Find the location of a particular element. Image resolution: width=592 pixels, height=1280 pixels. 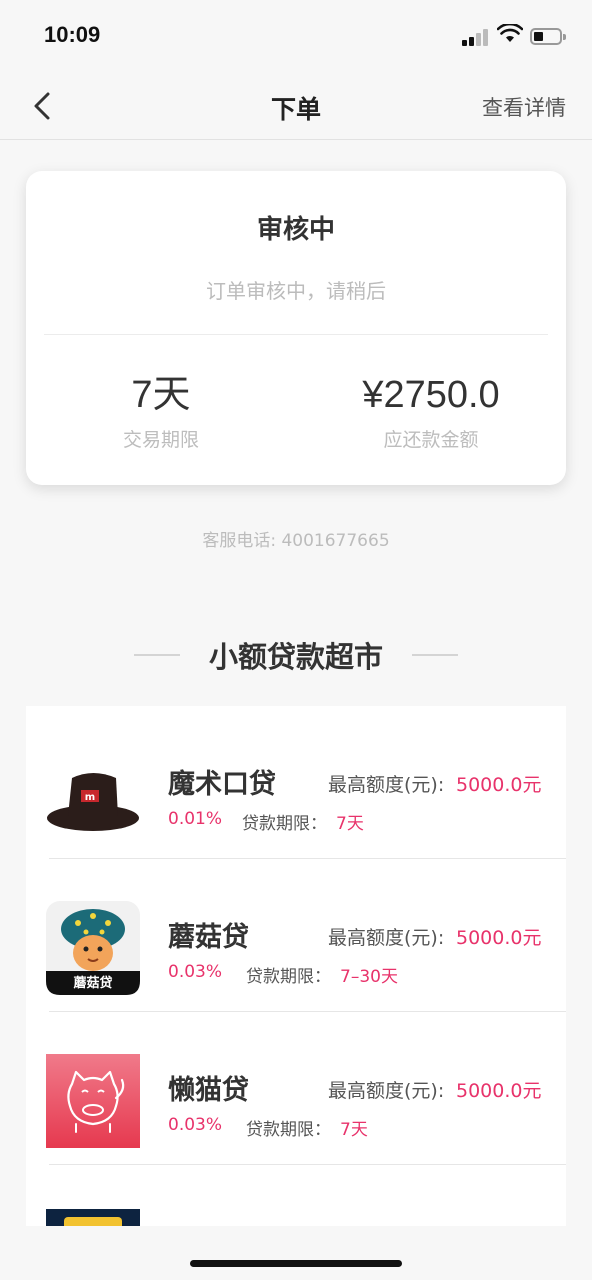

lucky-cat-icon is located at coordinates (93, 1101).